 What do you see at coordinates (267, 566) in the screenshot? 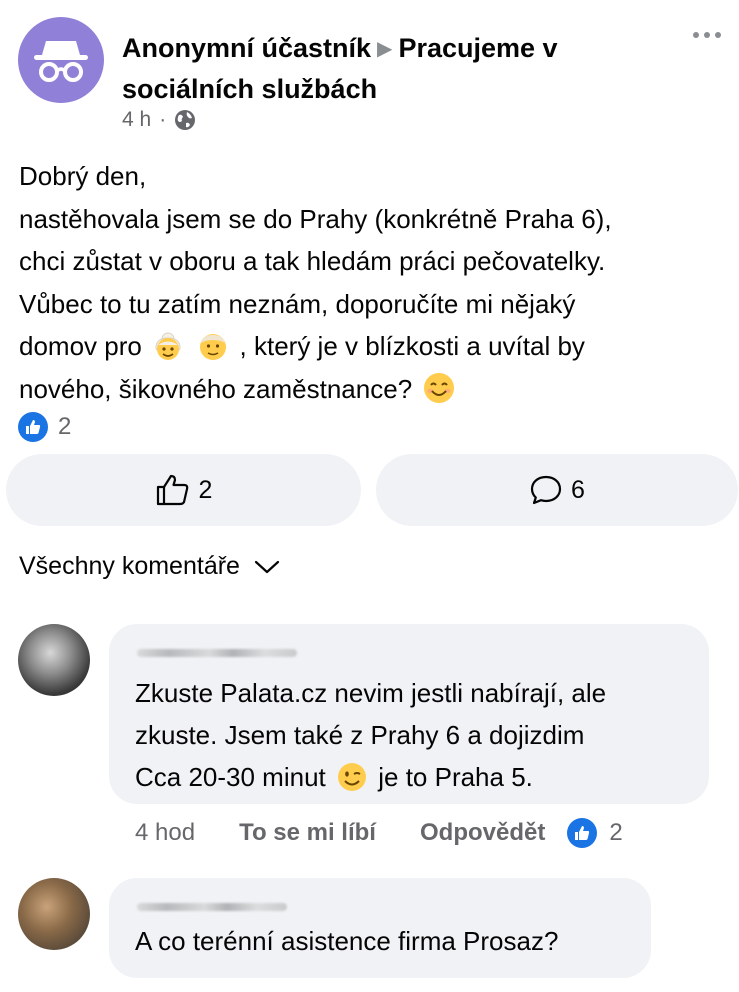
I see `chevron-down-icon` at bounding box center [267, 566].